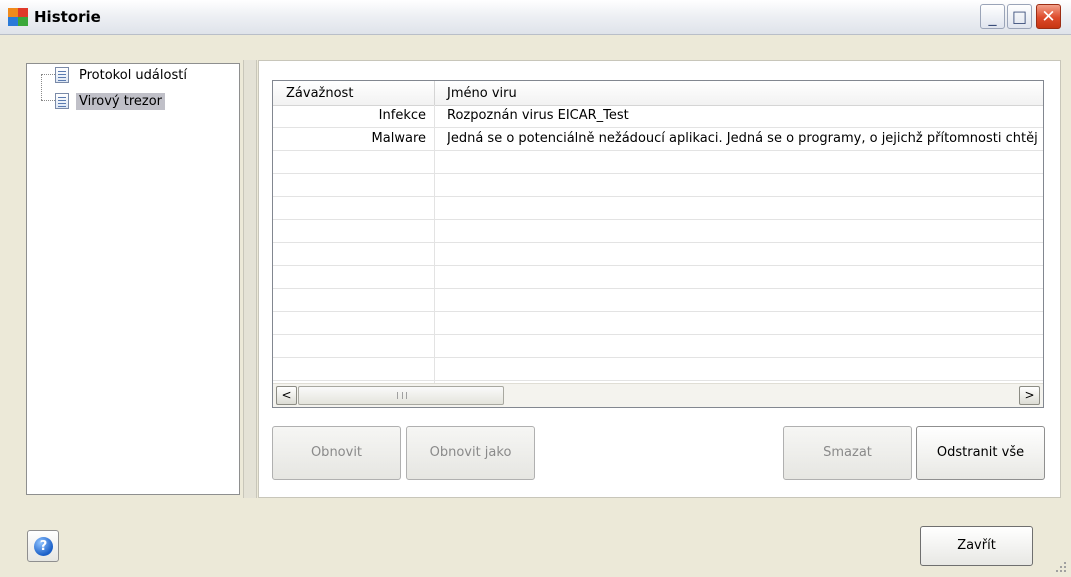 The width and height of the screenshot is (1071, 577). I want to click on maximize-button: □, so click(1019, 16).